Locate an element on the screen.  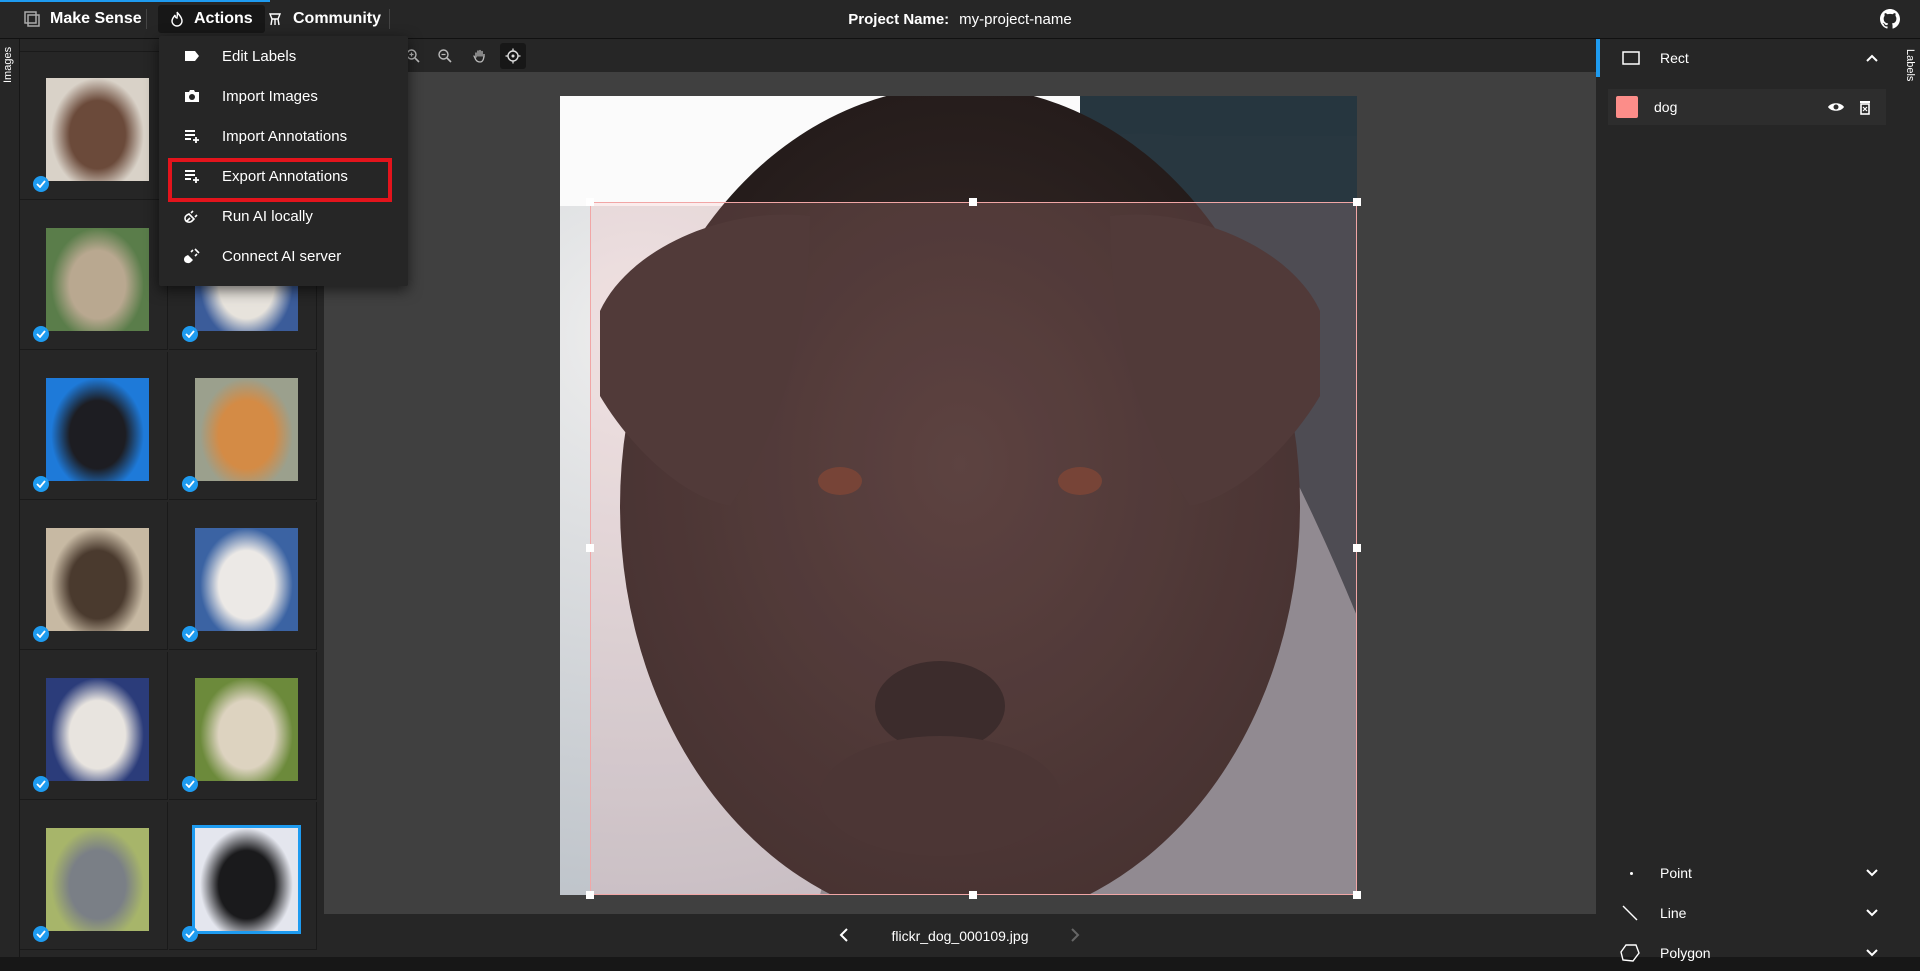
brand: Make Sense is located at coordinates (83, 19).